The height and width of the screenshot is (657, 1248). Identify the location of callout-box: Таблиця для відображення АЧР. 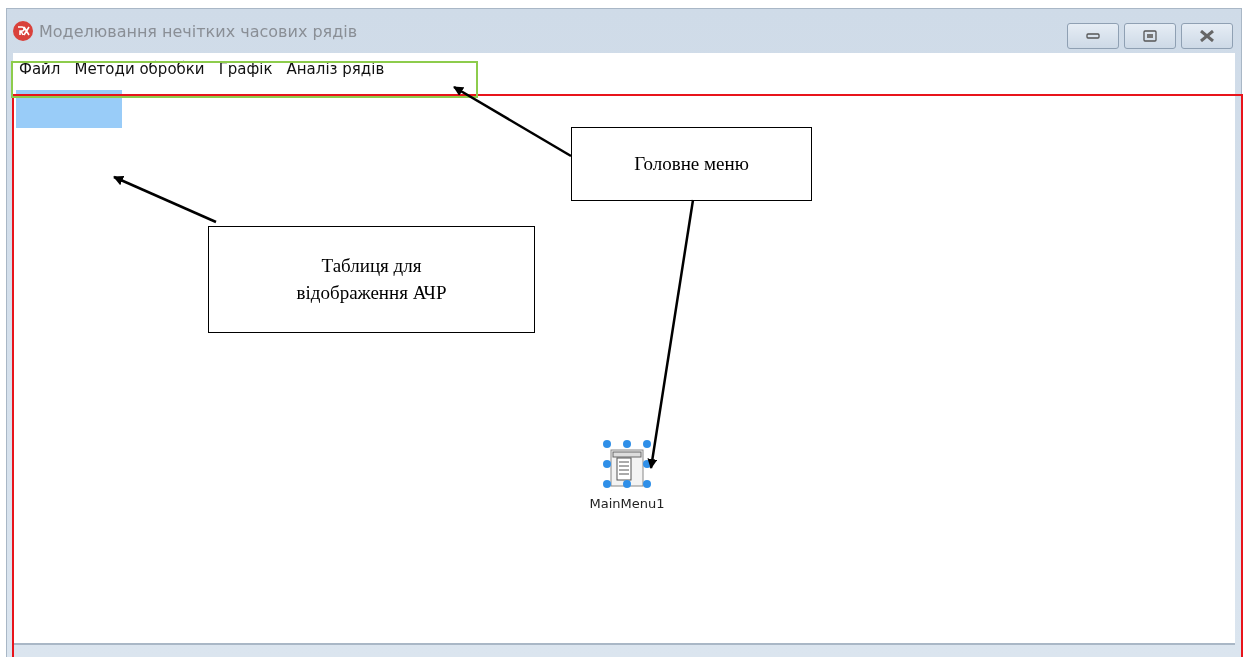
(371, 279).